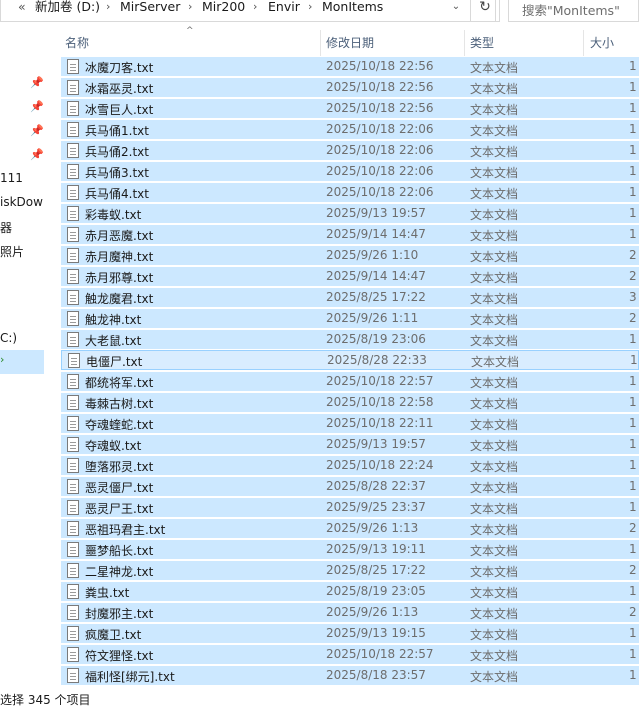 Image resolution: width=639 pixels, height=710 pixels. I want to click on nav-item-selected: ›, so click(22, 362).